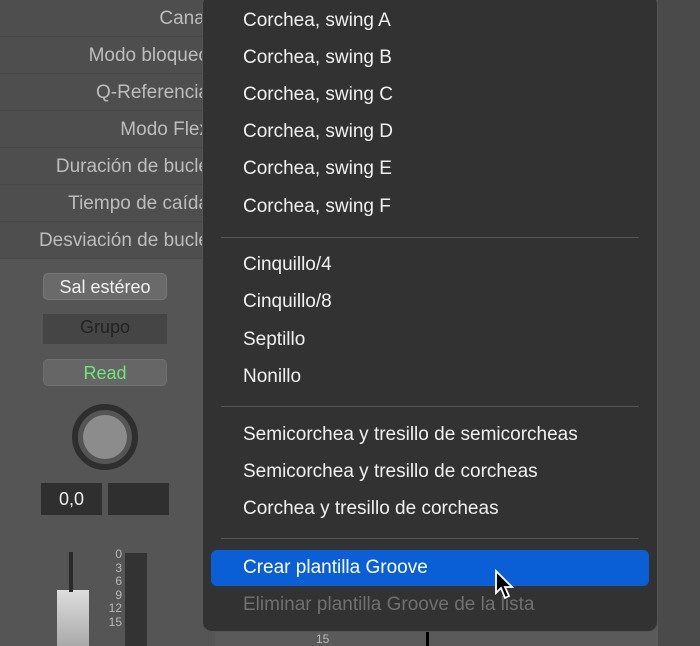 The height and width of the screenshot is (646, 700). Describe the element at coordinates (118, 594) in the screenshot. I see `meter-tick: 9` at that location.